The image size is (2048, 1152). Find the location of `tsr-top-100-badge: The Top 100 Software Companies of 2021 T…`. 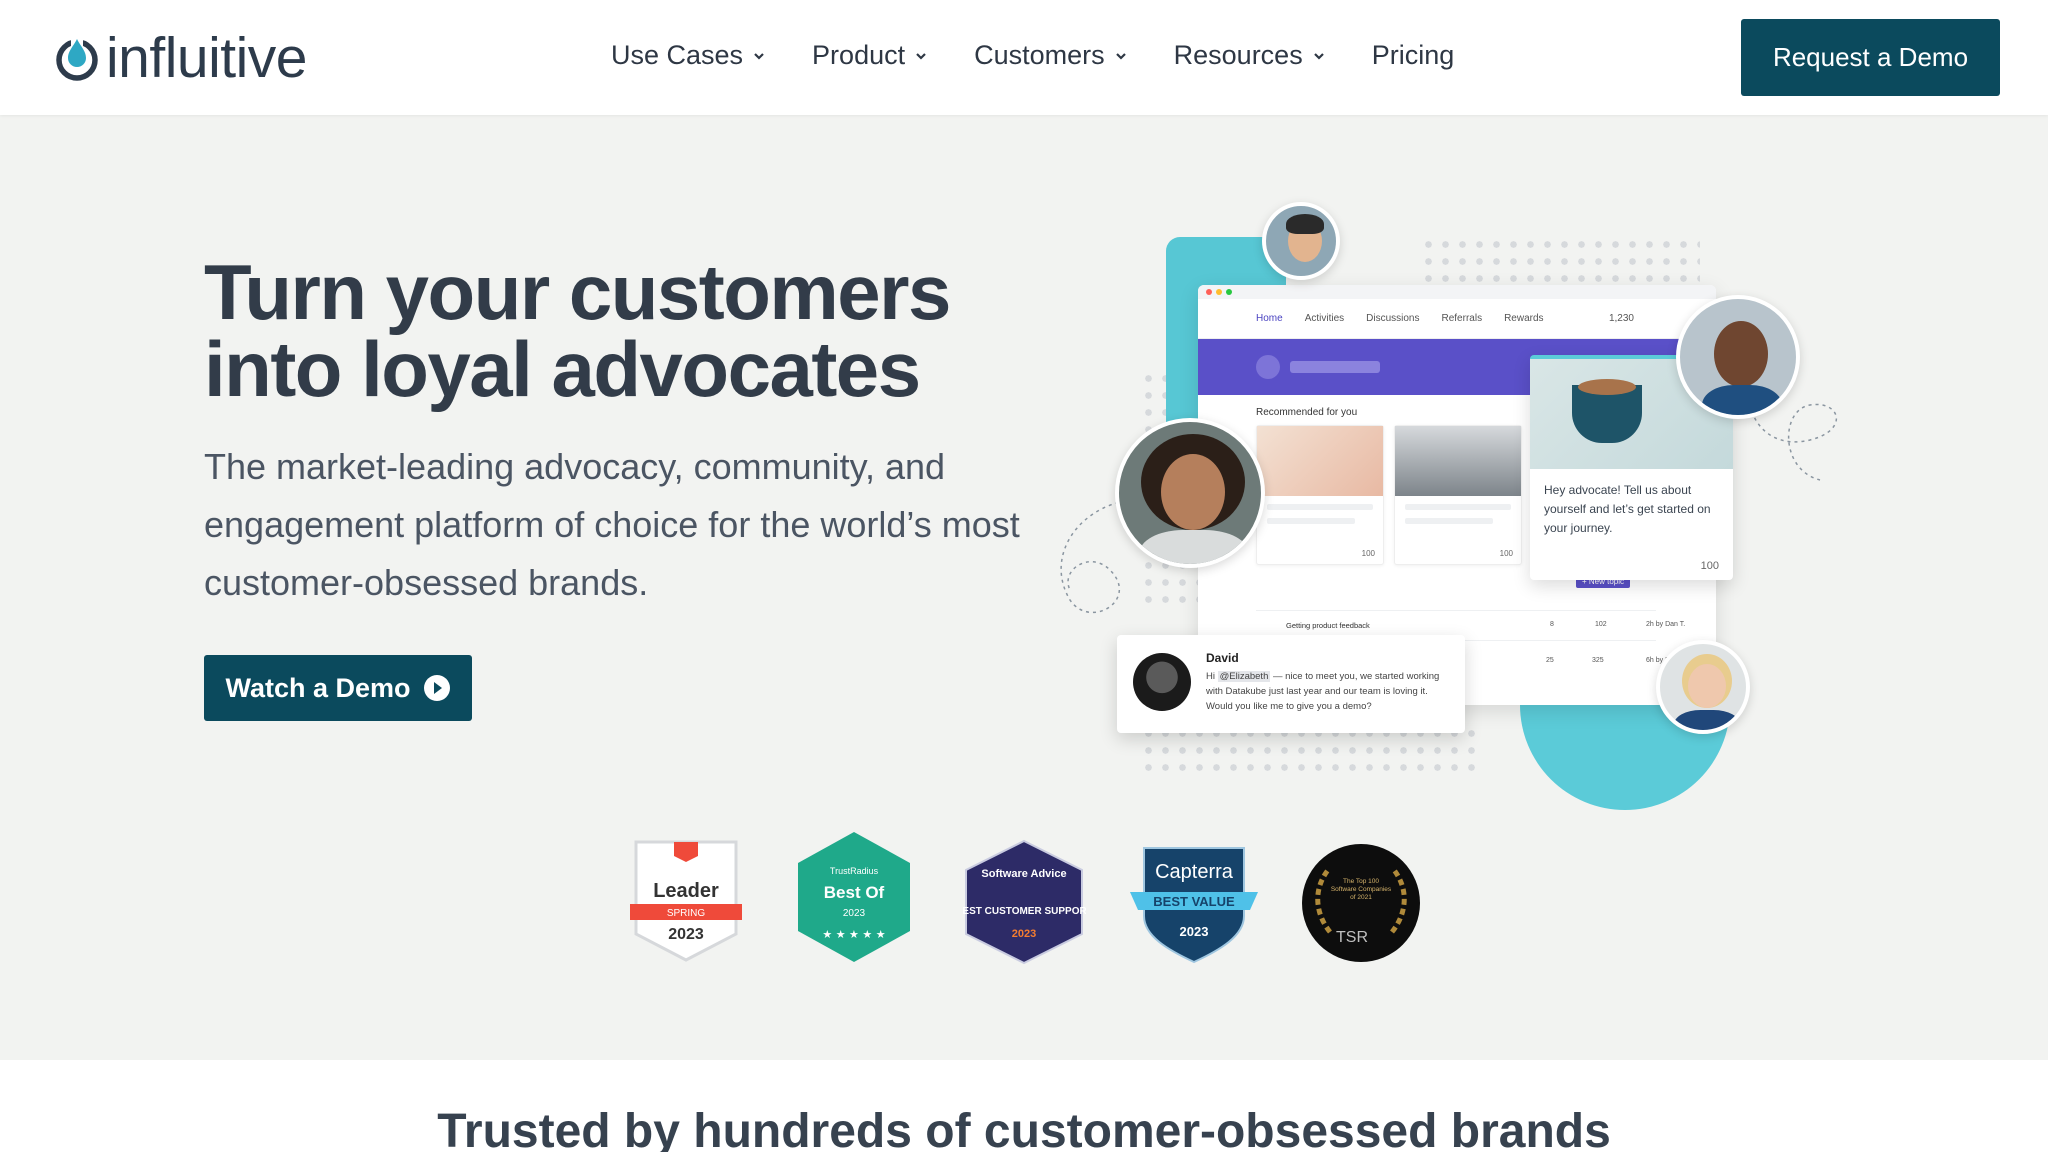

tsr-top-100-badge: The Top 100 Software Companies of 2021 T… is located at coordinates (1361, 903).